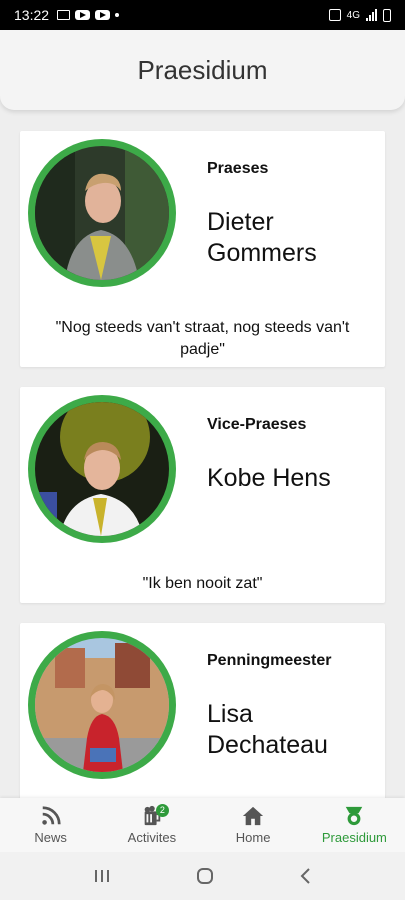 Image resolution: width=405 pixels, height=900 pixels. Describe the element at coordinates (262, 237) in the screenshot. I see `member-name: Dieter Gommers` at that location.